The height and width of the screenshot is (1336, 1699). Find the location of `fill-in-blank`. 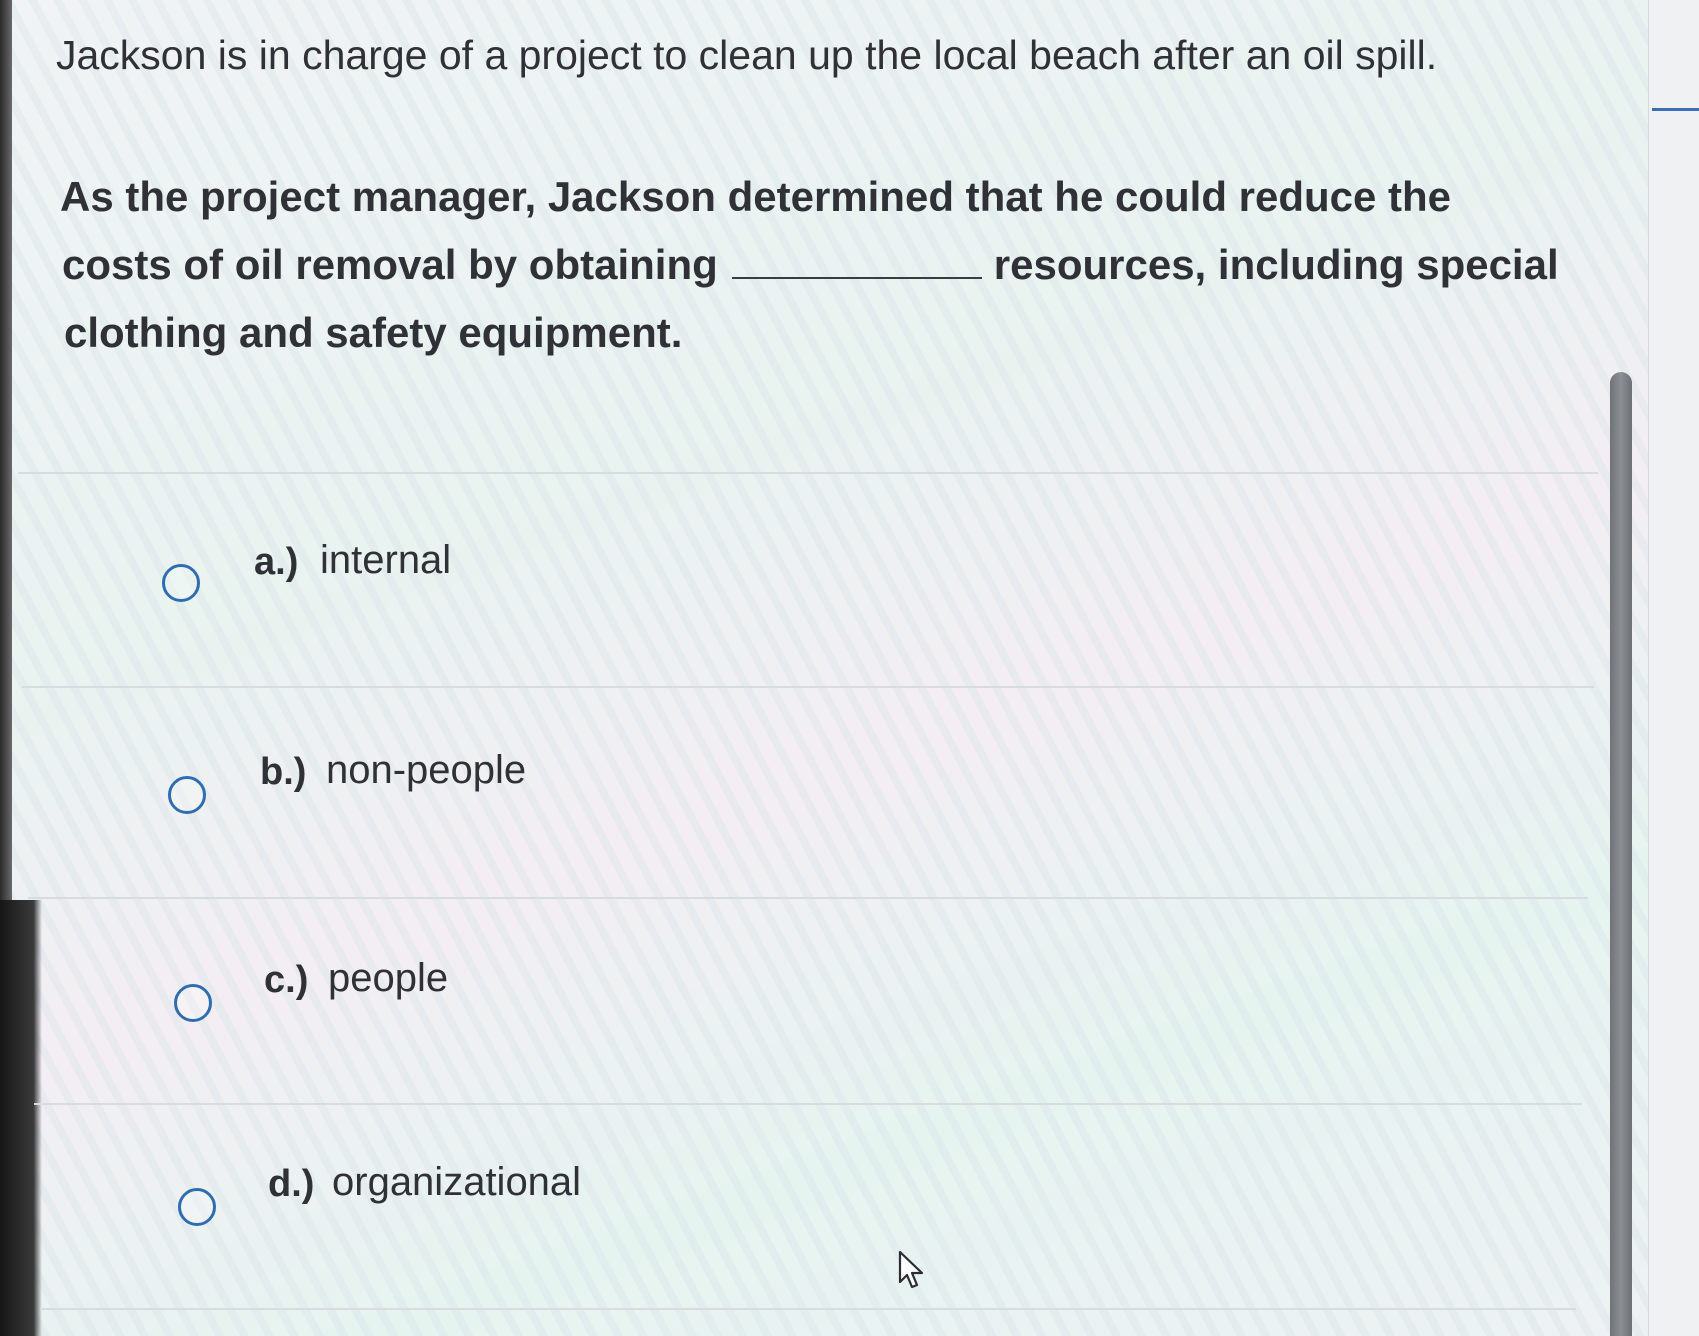

fill-in-blank is located at coordinates (856, 263).